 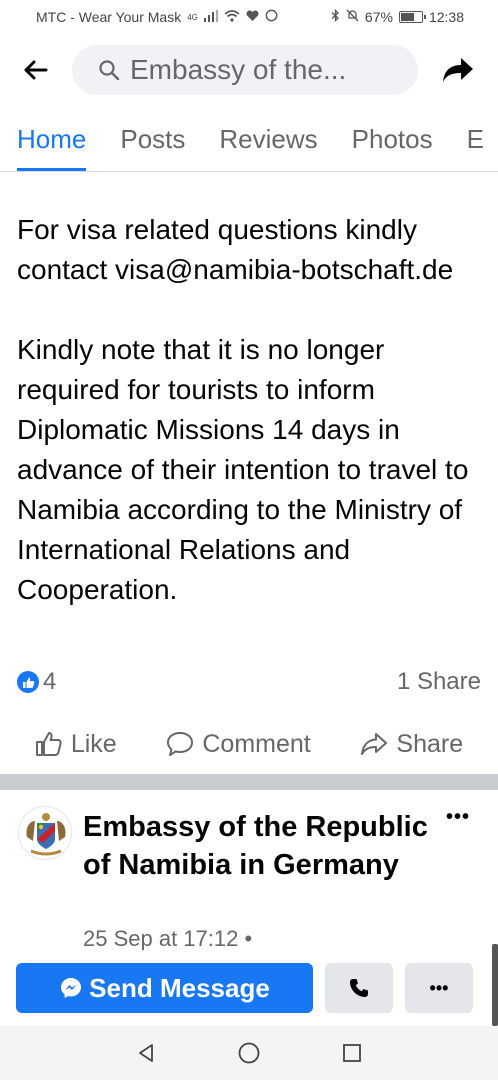 What do you see at coordinates (495, 985) in the screenshot?
I see `scrollbar` at bounding box center [495, 985].